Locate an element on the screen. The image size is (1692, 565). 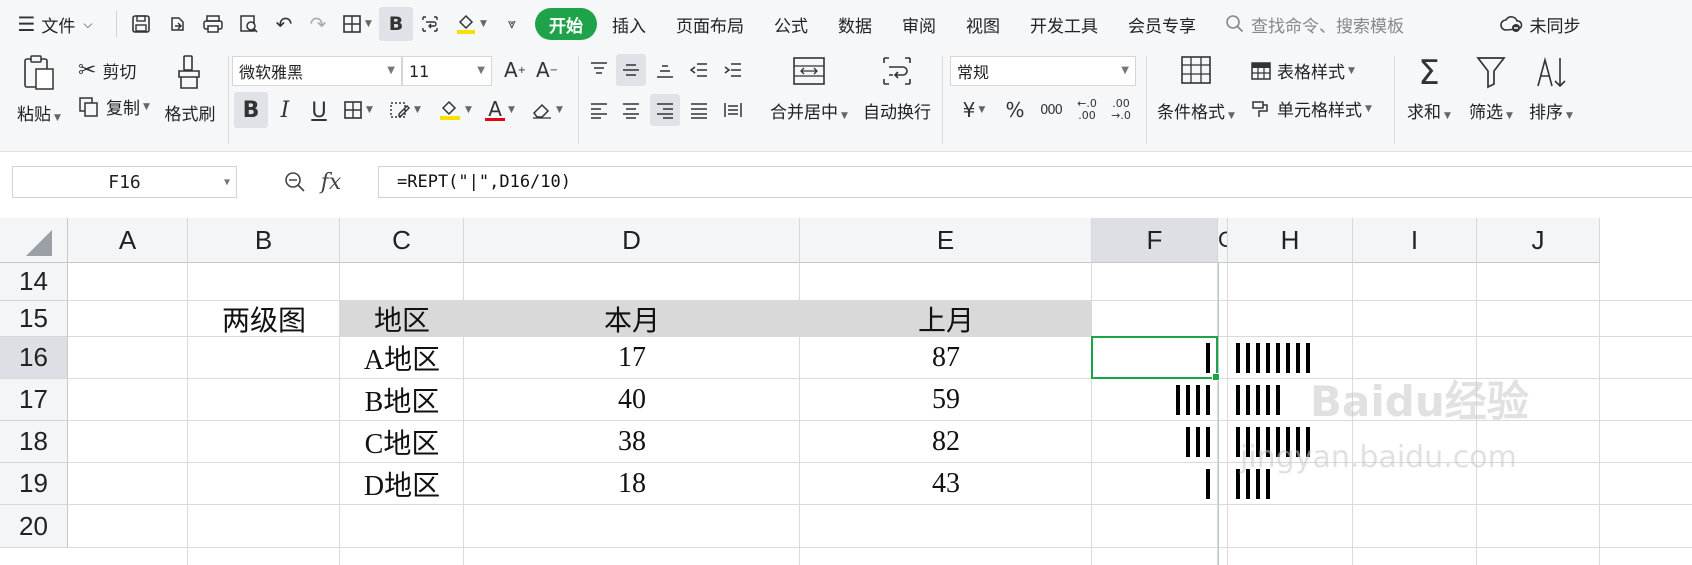
row-header-18: 18 is located at coordinates (34, 442).